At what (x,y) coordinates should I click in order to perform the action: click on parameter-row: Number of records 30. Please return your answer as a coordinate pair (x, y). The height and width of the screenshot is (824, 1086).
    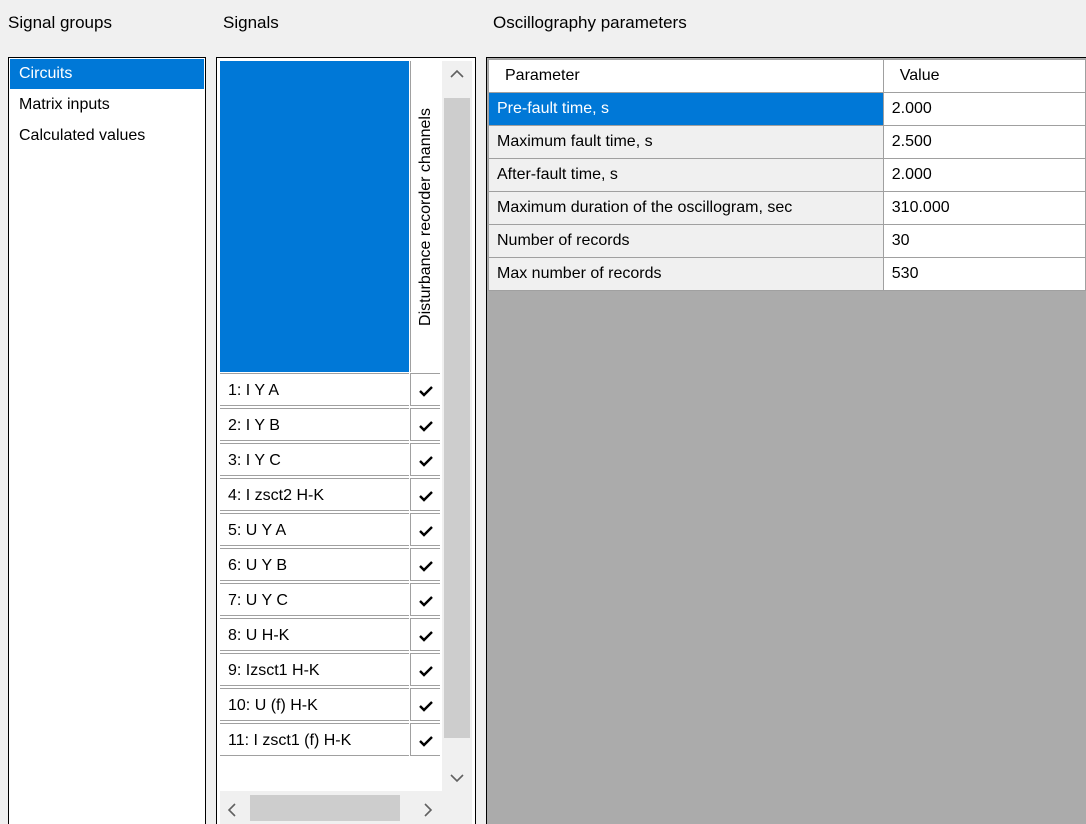
    Looking at the image, I should click on (787, 241).